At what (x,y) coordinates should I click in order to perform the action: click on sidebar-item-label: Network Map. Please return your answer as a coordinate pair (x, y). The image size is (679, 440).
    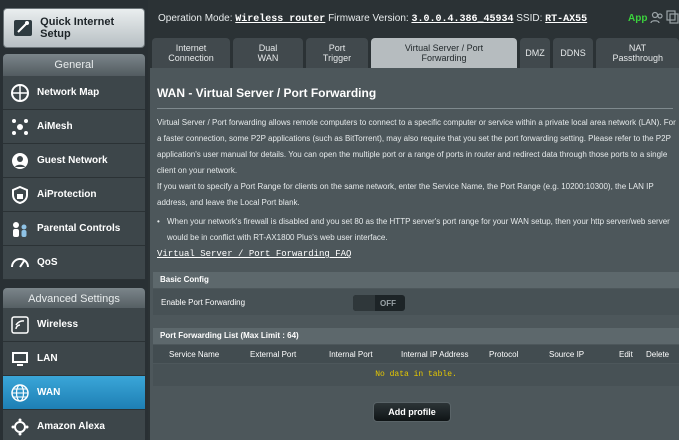
    Looking at the image, I should click on (68, 92).